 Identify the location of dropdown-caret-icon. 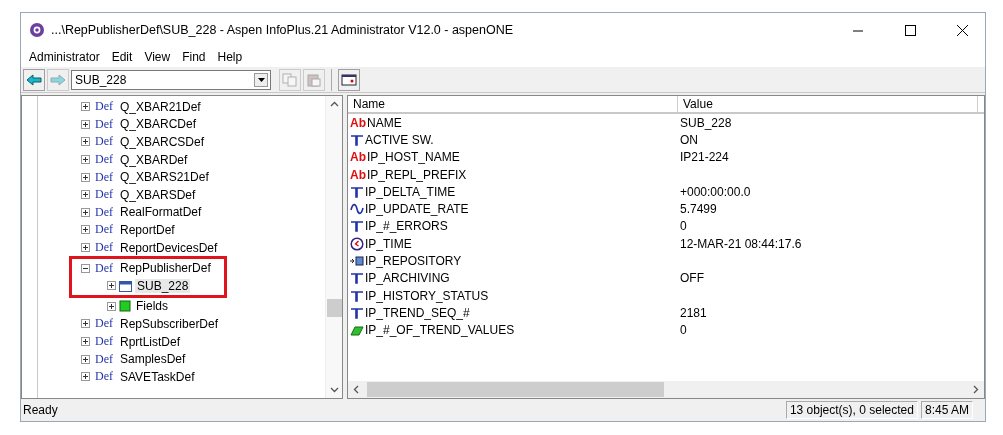
(261, 79).